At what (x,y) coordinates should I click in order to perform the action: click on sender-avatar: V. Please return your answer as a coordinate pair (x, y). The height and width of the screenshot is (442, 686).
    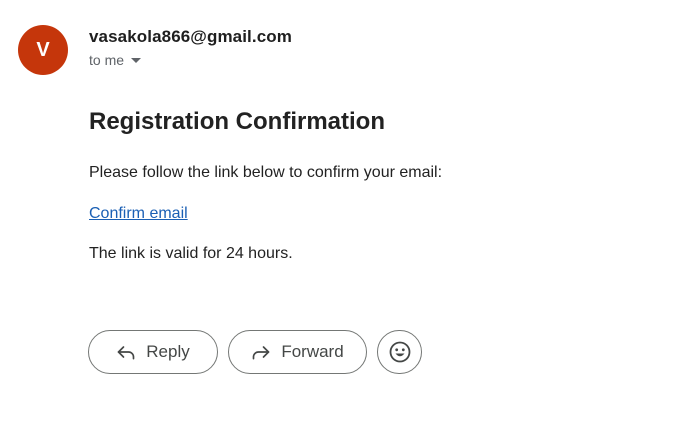
    Looking at the image, I should click on (43, 50).